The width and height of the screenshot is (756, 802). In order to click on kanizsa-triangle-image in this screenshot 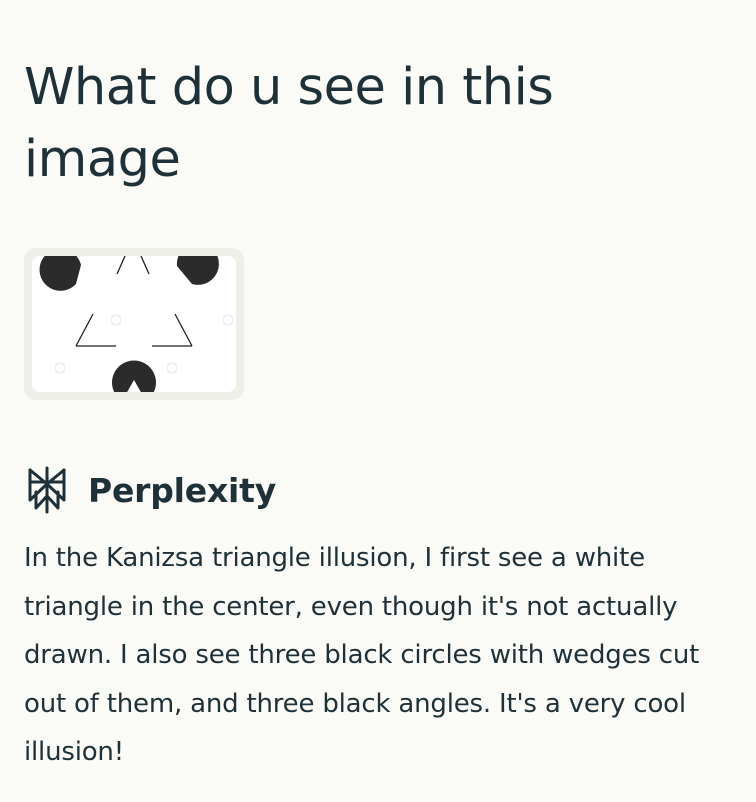, I will do `click(134, 324)`.